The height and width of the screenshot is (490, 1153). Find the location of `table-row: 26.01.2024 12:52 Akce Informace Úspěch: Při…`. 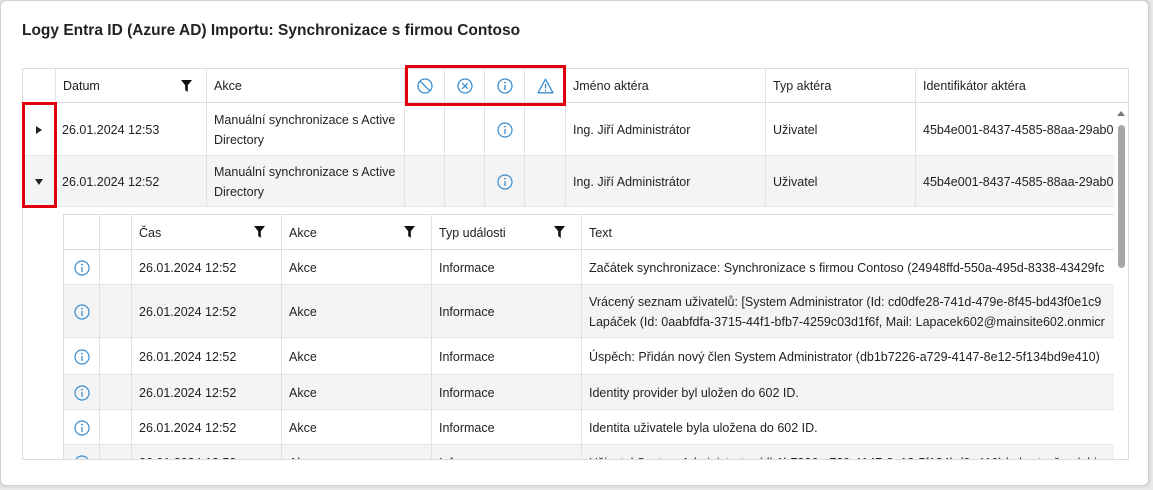

table-row: 26.01.2024 12:52 Akce Informace Úspěch: Při… is located at coordinates (589, 356).